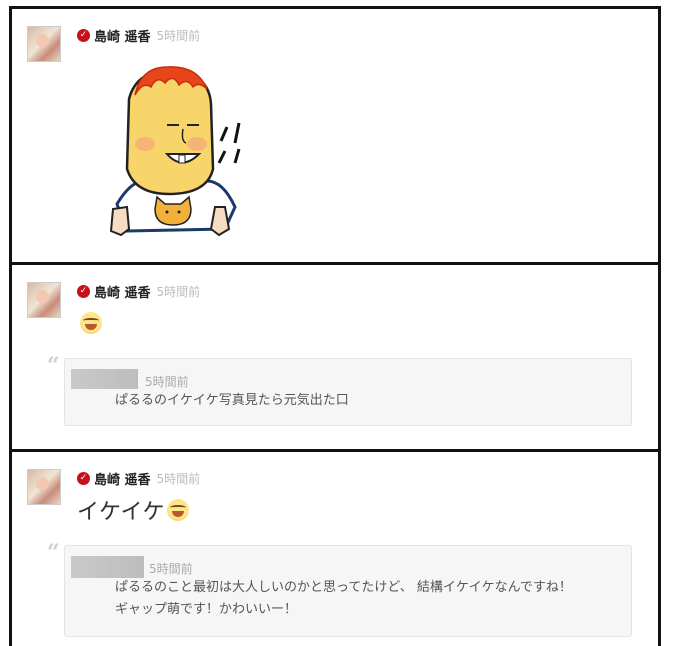 Image resolution: width=675 pixels, height=646 pixels. What do you see at coordinates (343, 587) in the screenshot?
I see `quoted-text-line-1: ぱるるのこと最初は大人しいのかと思ってたけど、 結構イケイケなんですね！` at bounding box center [343, 587].